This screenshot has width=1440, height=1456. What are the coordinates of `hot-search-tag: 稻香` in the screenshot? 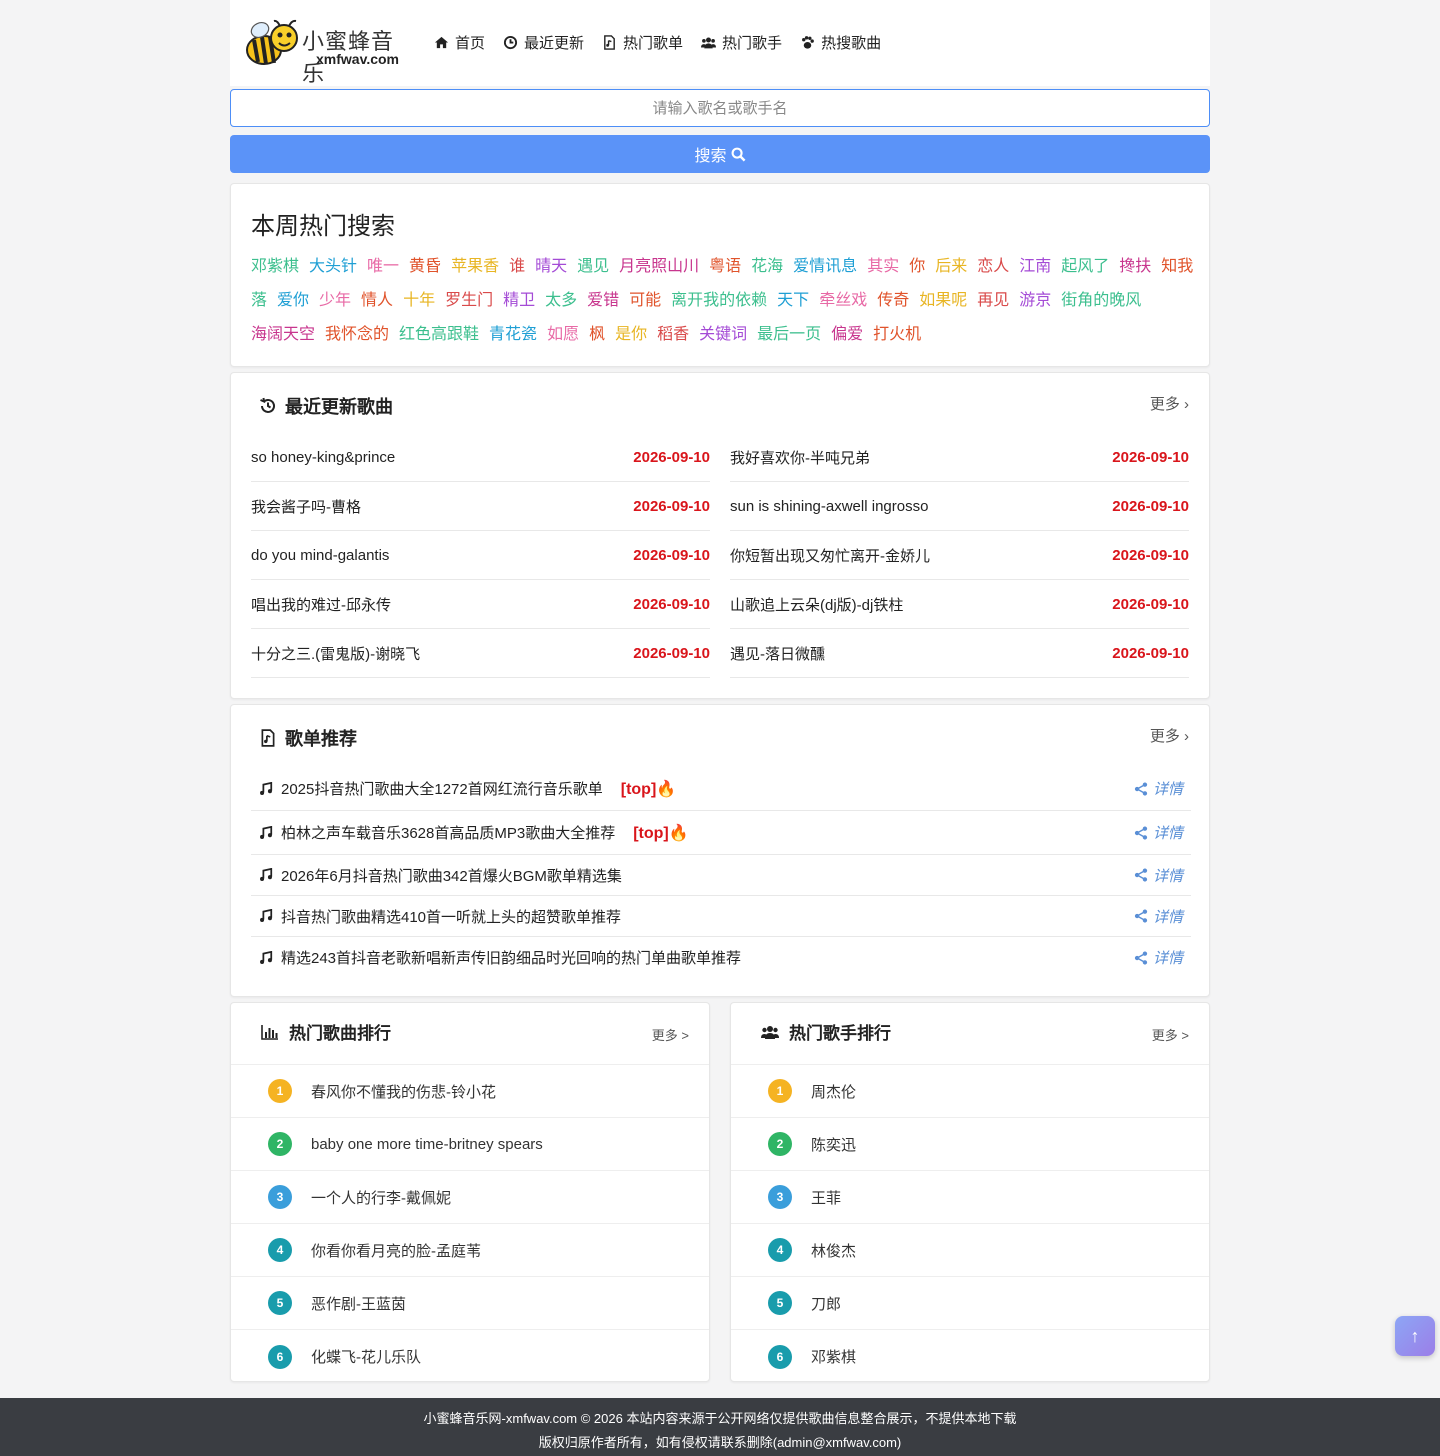 It's located at (673, 335).